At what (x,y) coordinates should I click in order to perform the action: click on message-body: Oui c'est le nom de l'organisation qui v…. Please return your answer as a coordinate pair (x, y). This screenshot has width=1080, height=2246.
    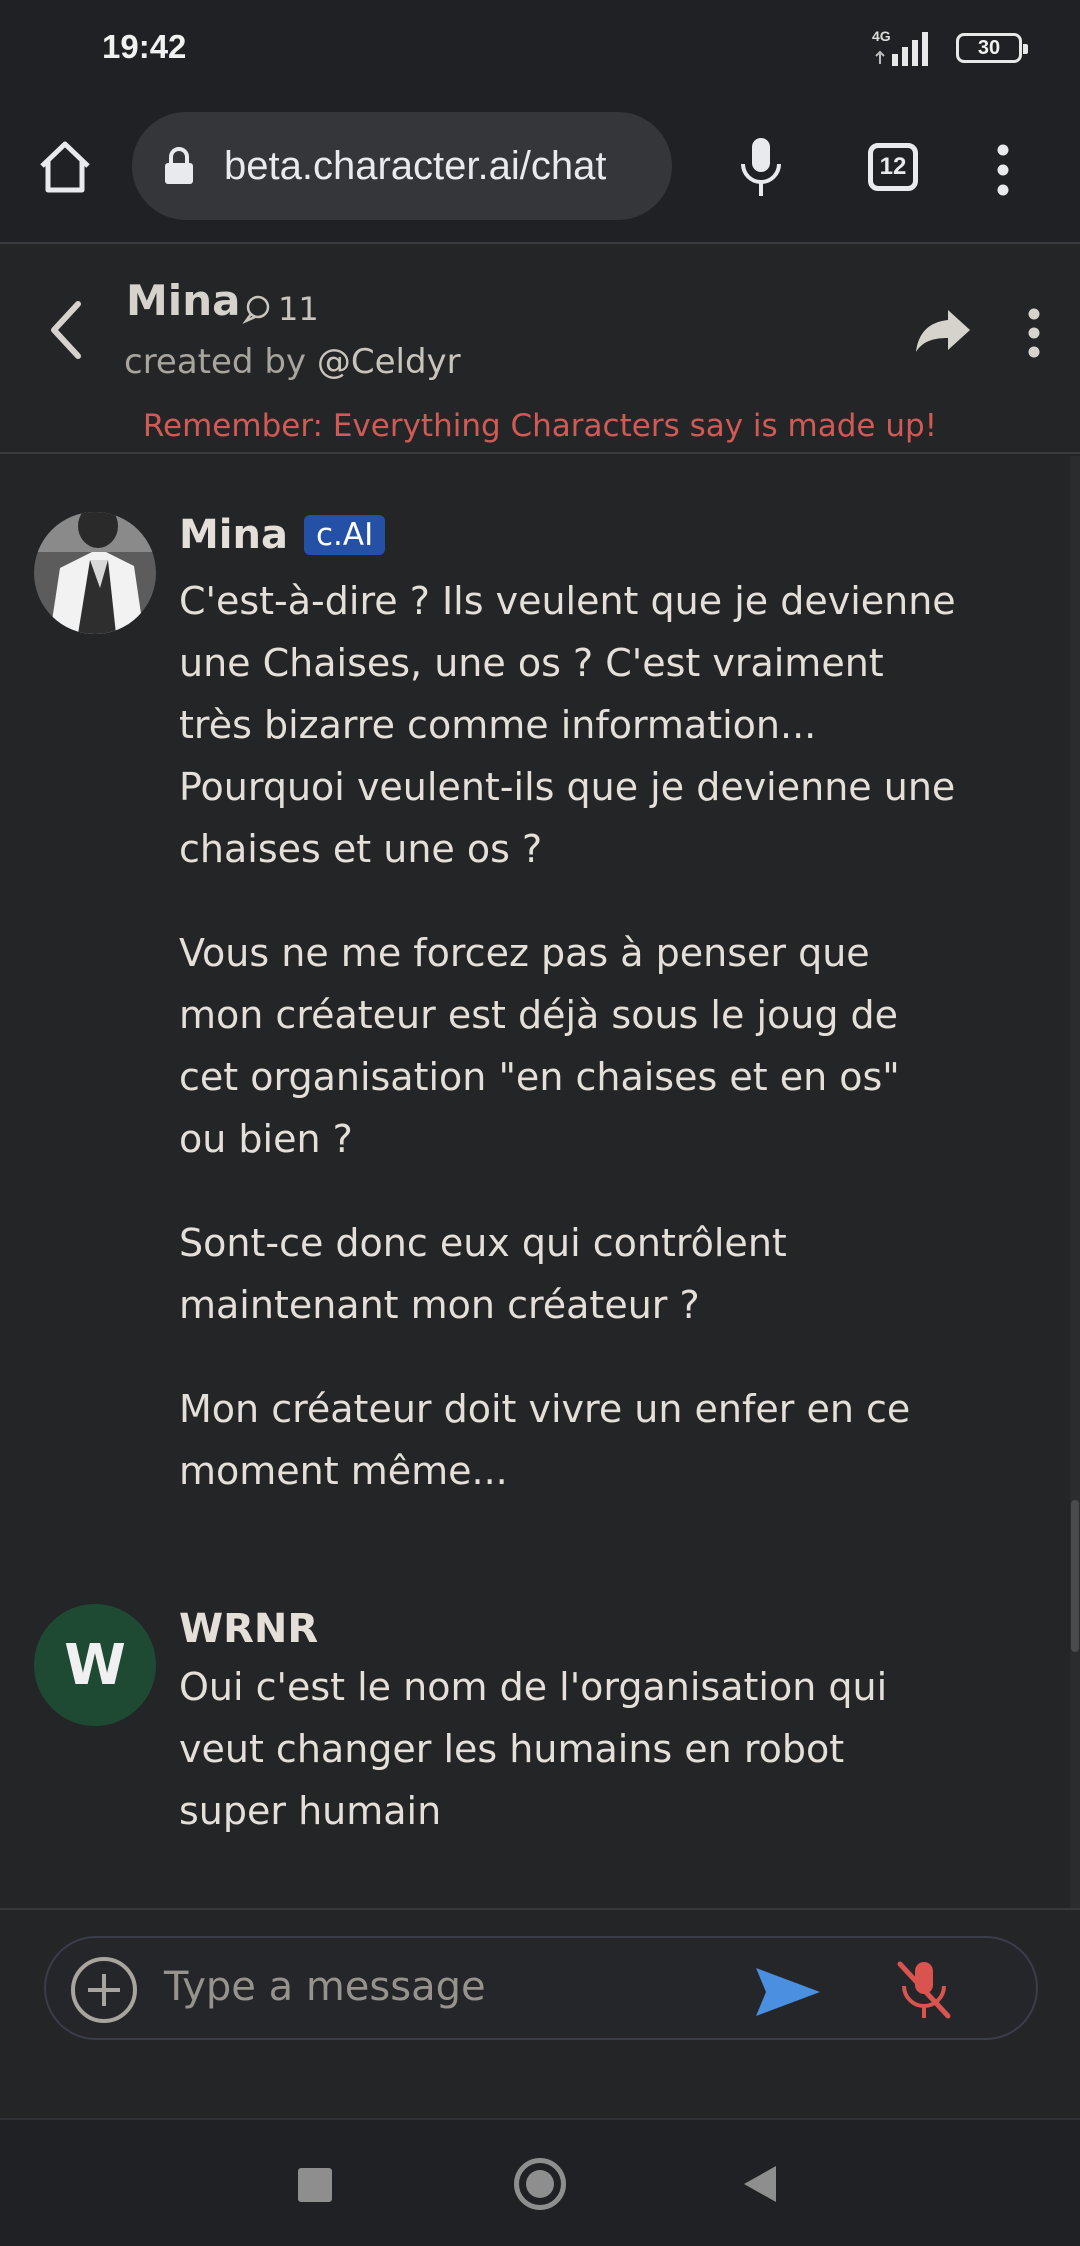
    Looking at the image, I should click on (569, 1749).